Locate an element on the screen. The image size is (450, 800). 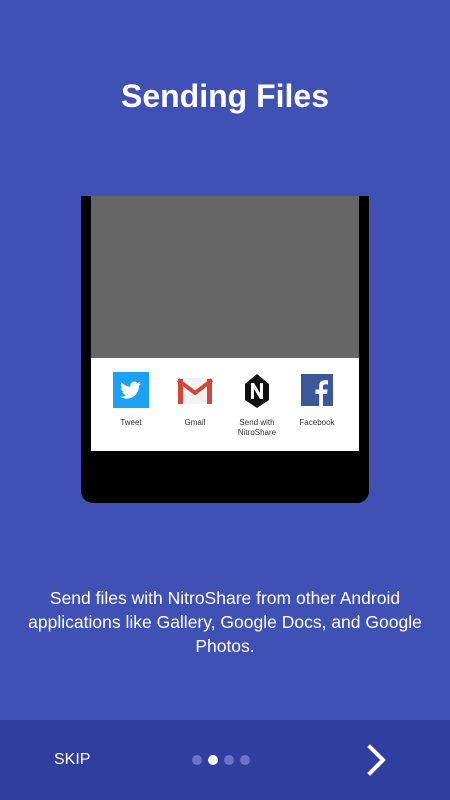
page-indicator is located at coordinates (221, 760).